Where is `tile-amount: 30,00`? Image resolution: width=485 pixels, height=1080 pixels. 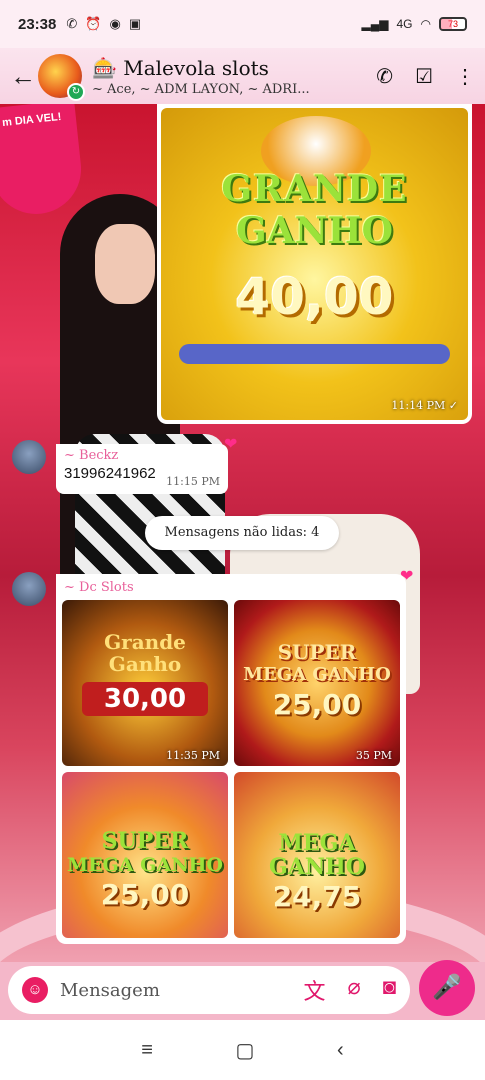 tile-amount: 30,00 is located at coordinates (145, 699).